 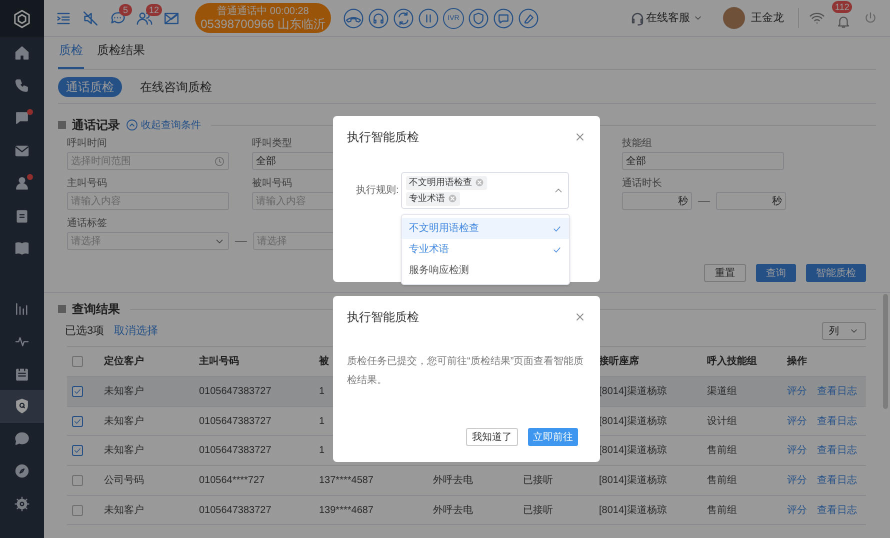 What do you see at coordinates (124, 361) in the screenshot?
I see `column-header: 定位客户` at bounding box center [124, 361].